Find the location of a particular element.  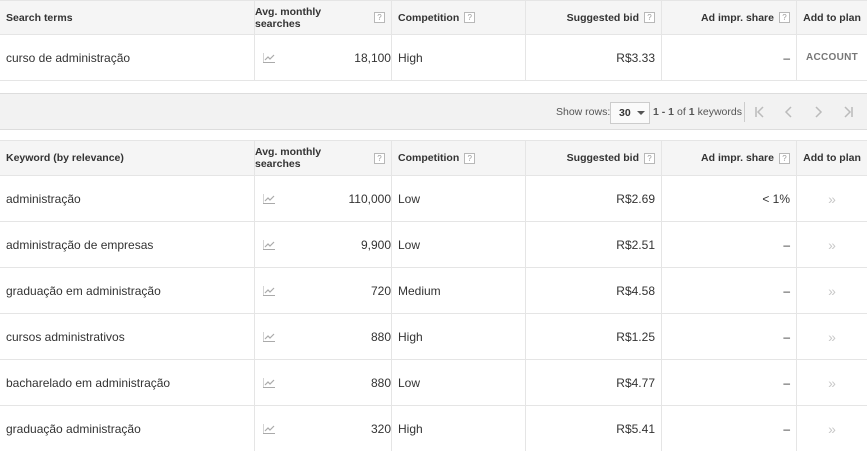

next-page-icon is located at coordinates (818, 112).